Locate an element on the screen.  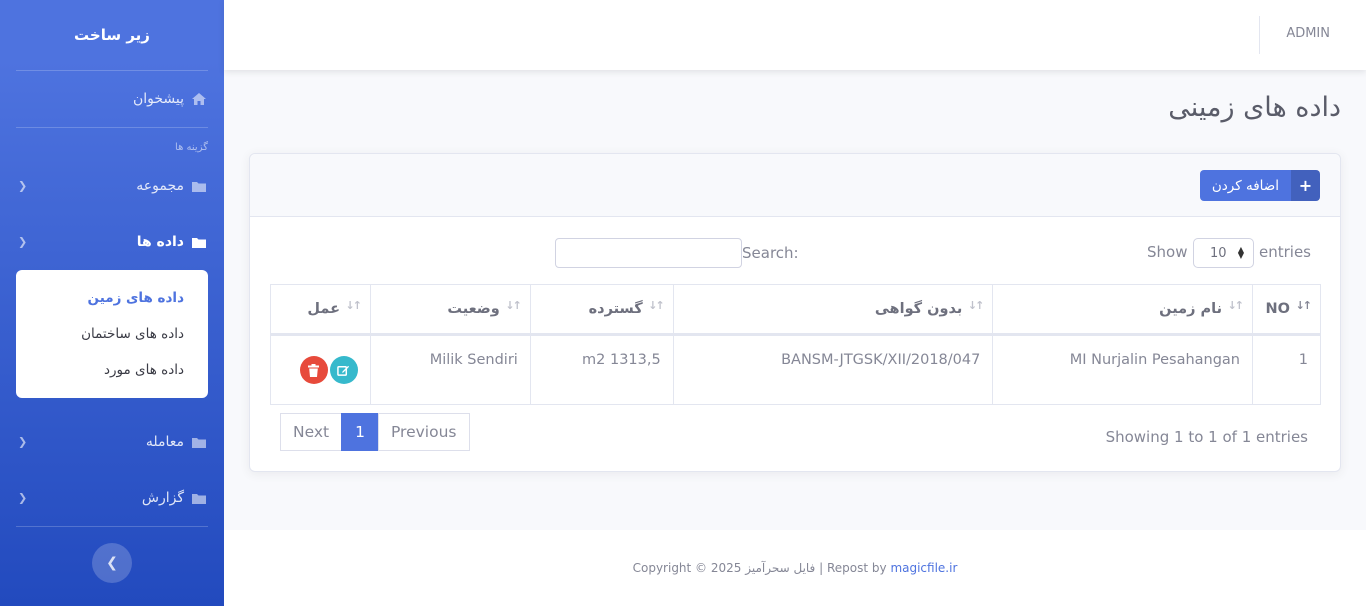
entries-label: entries is located at coordinates (1285, 252).